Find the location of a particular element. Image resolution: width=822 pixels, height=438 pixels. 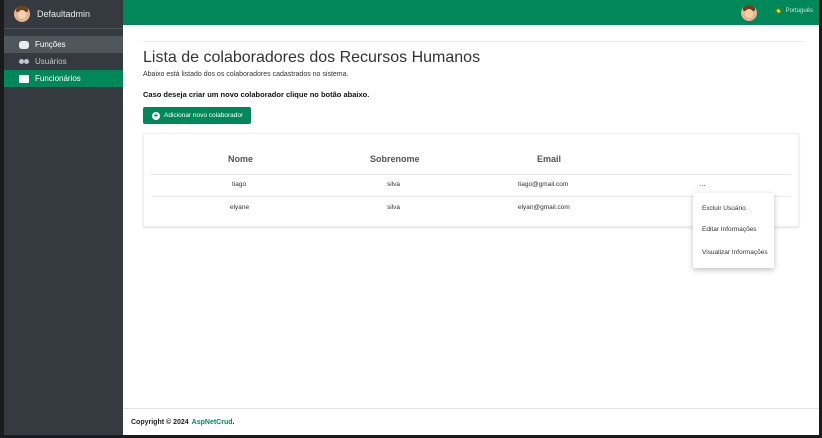

column-header-nome: Nome is located at coordinates (241, 159).